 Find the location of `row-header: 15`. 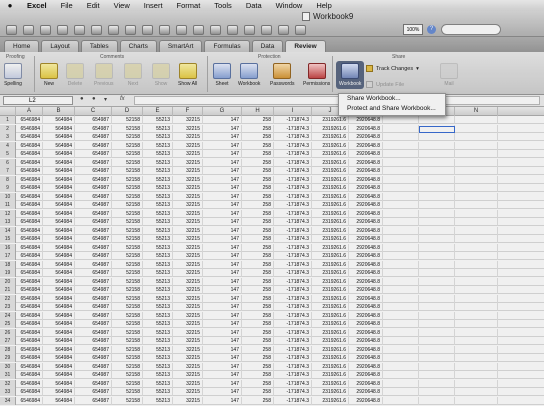

row-header: 15 is located at coordinates (8, 239).